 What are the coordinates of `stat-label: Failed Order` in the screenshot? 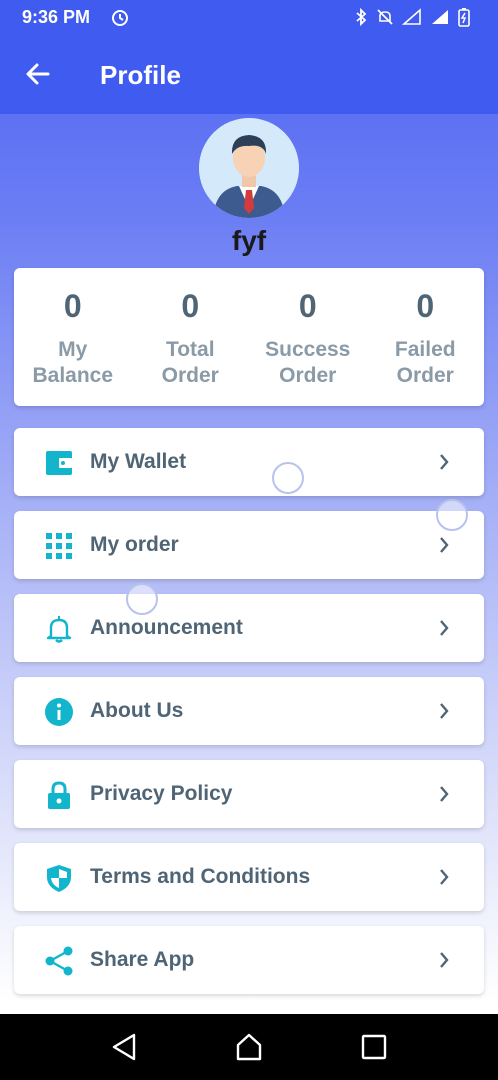 It's located at (425, 362).